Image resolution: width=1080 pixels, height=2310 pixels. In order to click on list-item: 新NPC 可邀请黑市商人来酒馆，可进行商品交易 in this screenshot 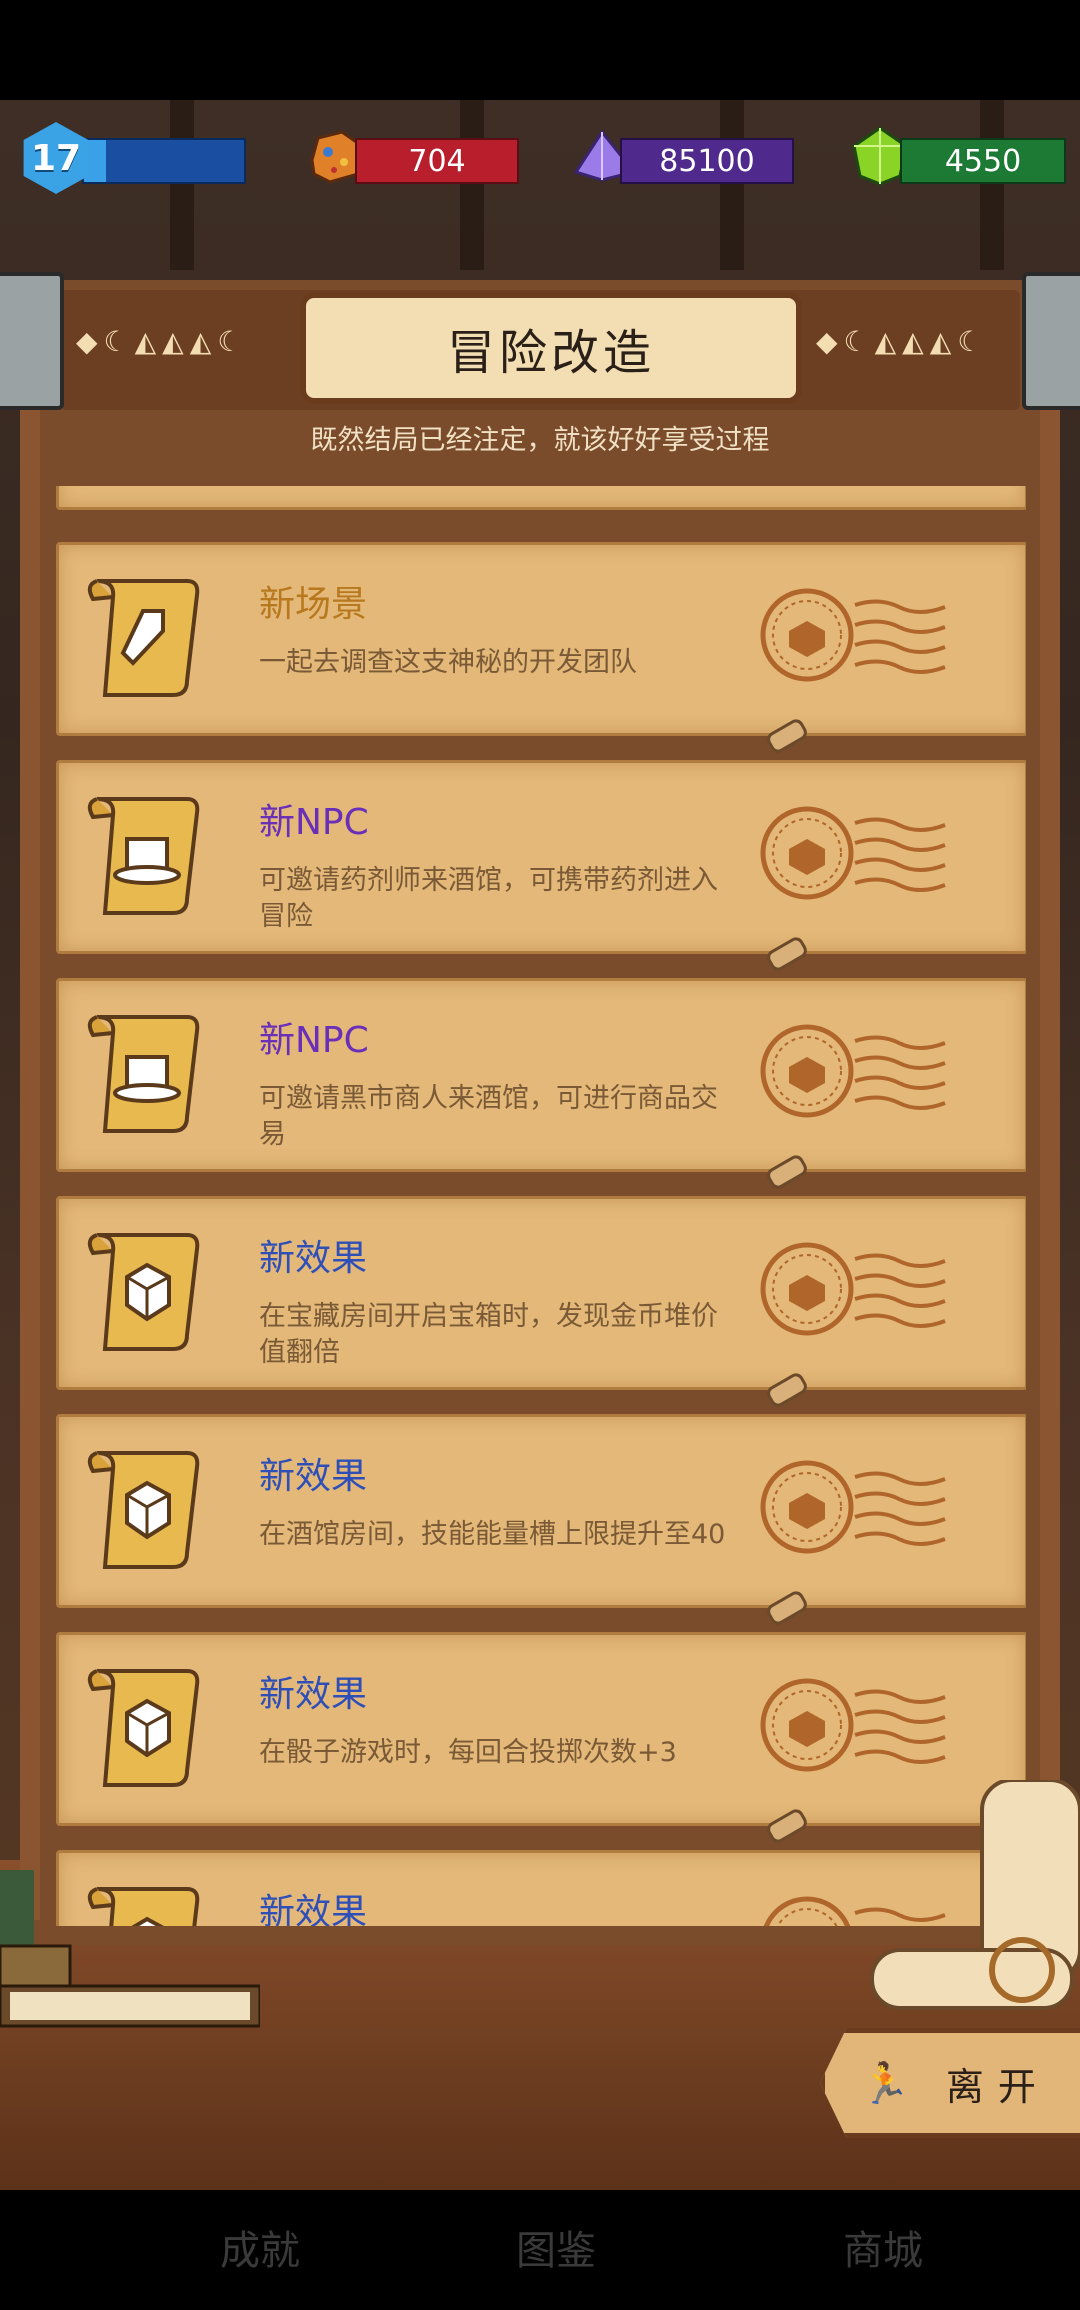, I will do `click(541, 1085)`.